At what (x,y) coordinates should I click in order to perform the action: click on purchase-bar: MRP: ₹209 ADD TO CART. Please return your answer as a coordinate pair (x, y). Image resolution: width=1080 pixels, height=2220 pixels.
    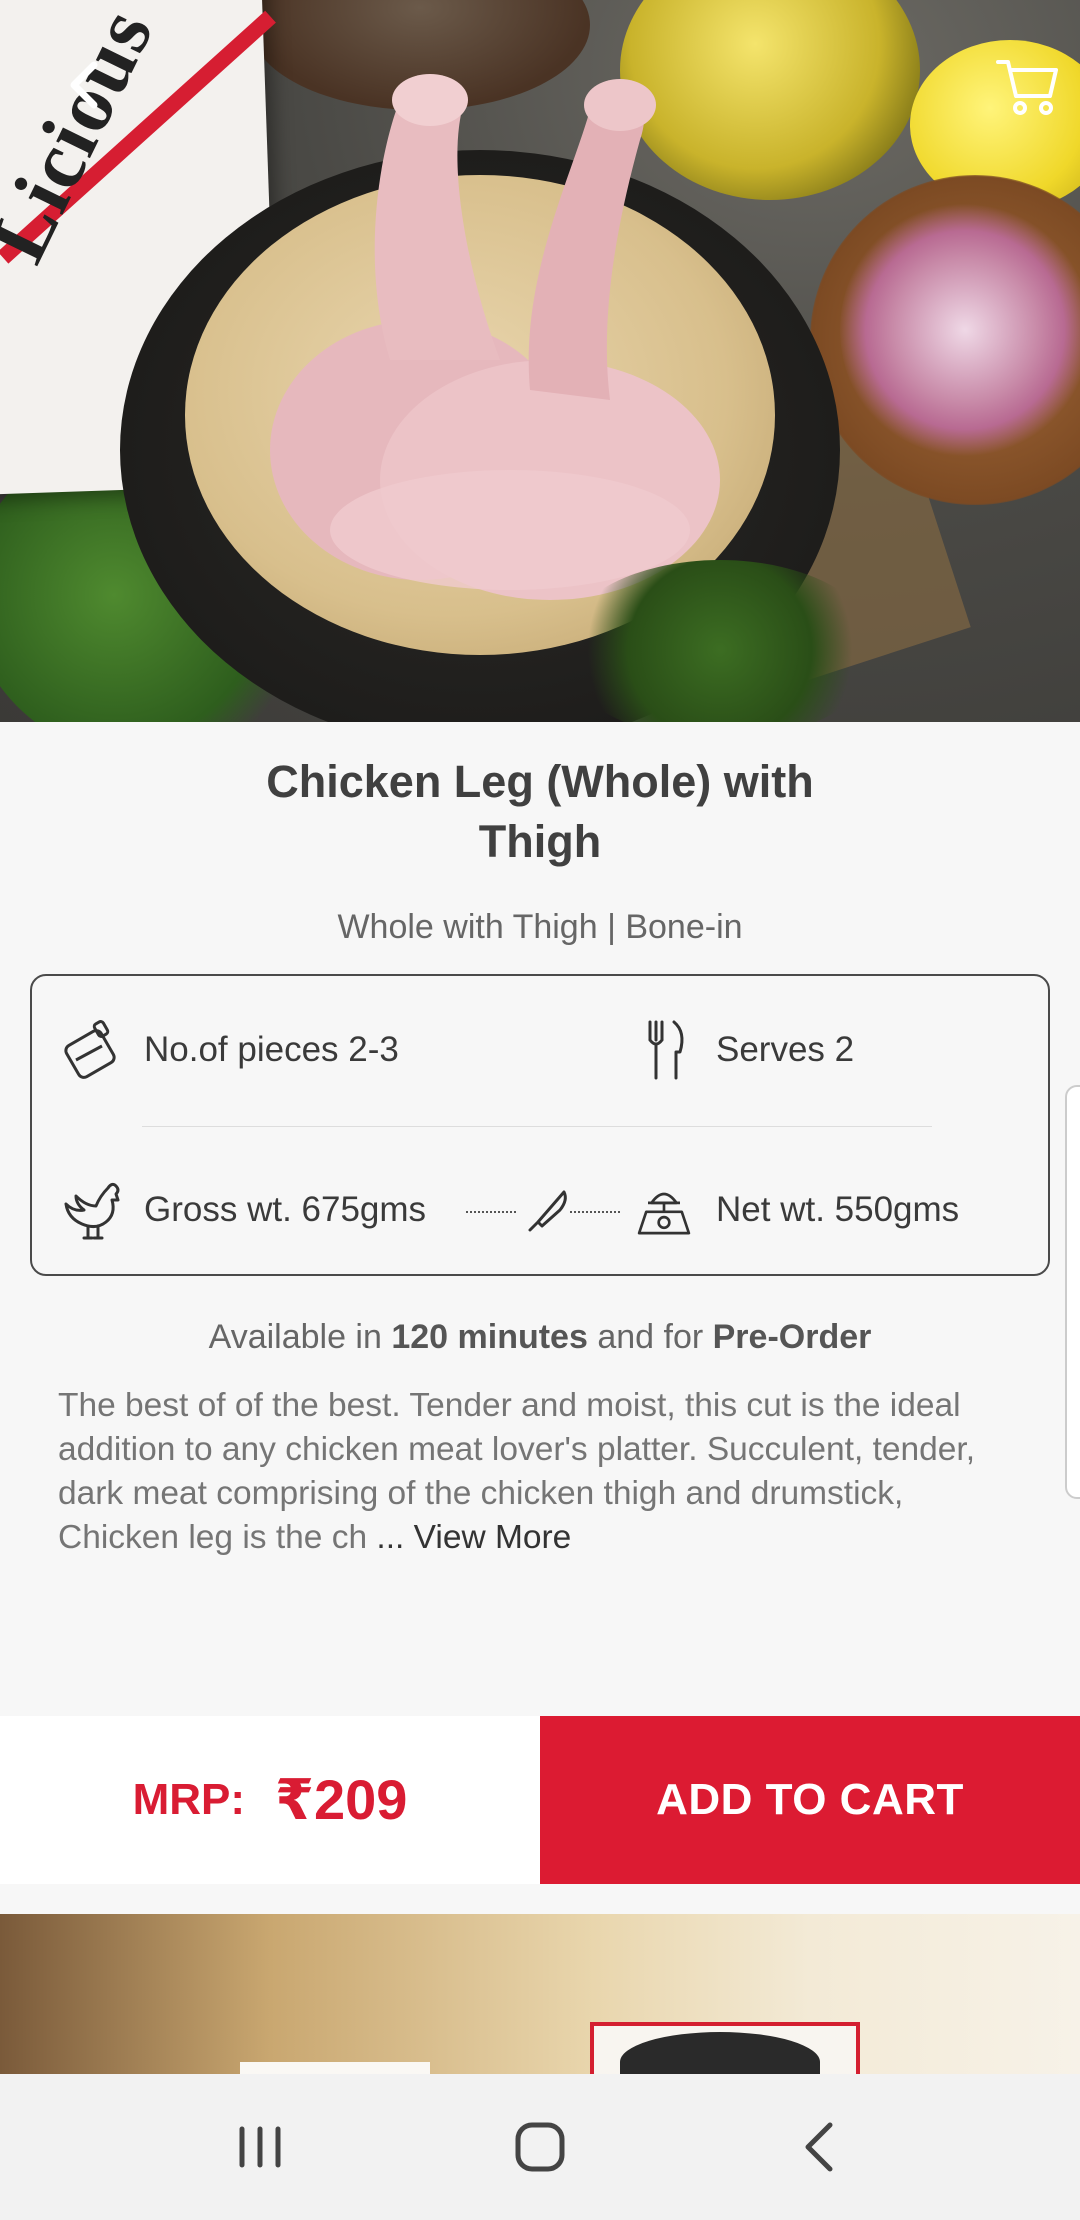
    Looking at the image, I should click on (540, 1800).